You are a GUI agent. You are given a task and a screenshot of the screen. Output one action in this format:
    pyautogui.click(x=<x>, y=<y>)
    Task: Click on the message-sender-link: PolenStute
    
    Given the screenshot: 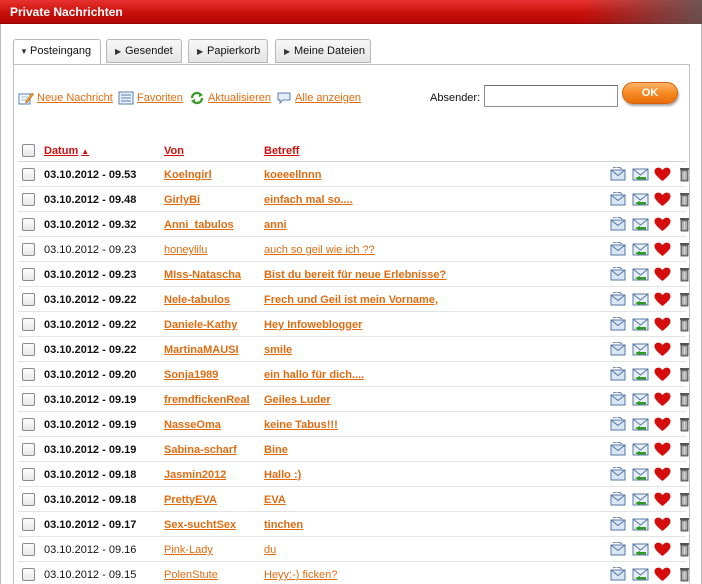 What is the action you would take?
    pyautogui.click(x=191, y=575)
    